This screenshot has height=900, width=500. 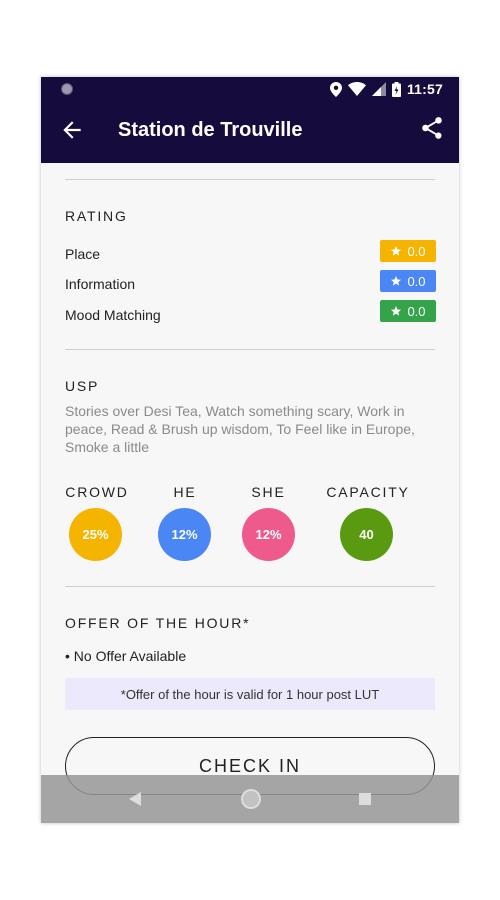 I want to click on stat-label-he: HE, so click(x=185, y=492).